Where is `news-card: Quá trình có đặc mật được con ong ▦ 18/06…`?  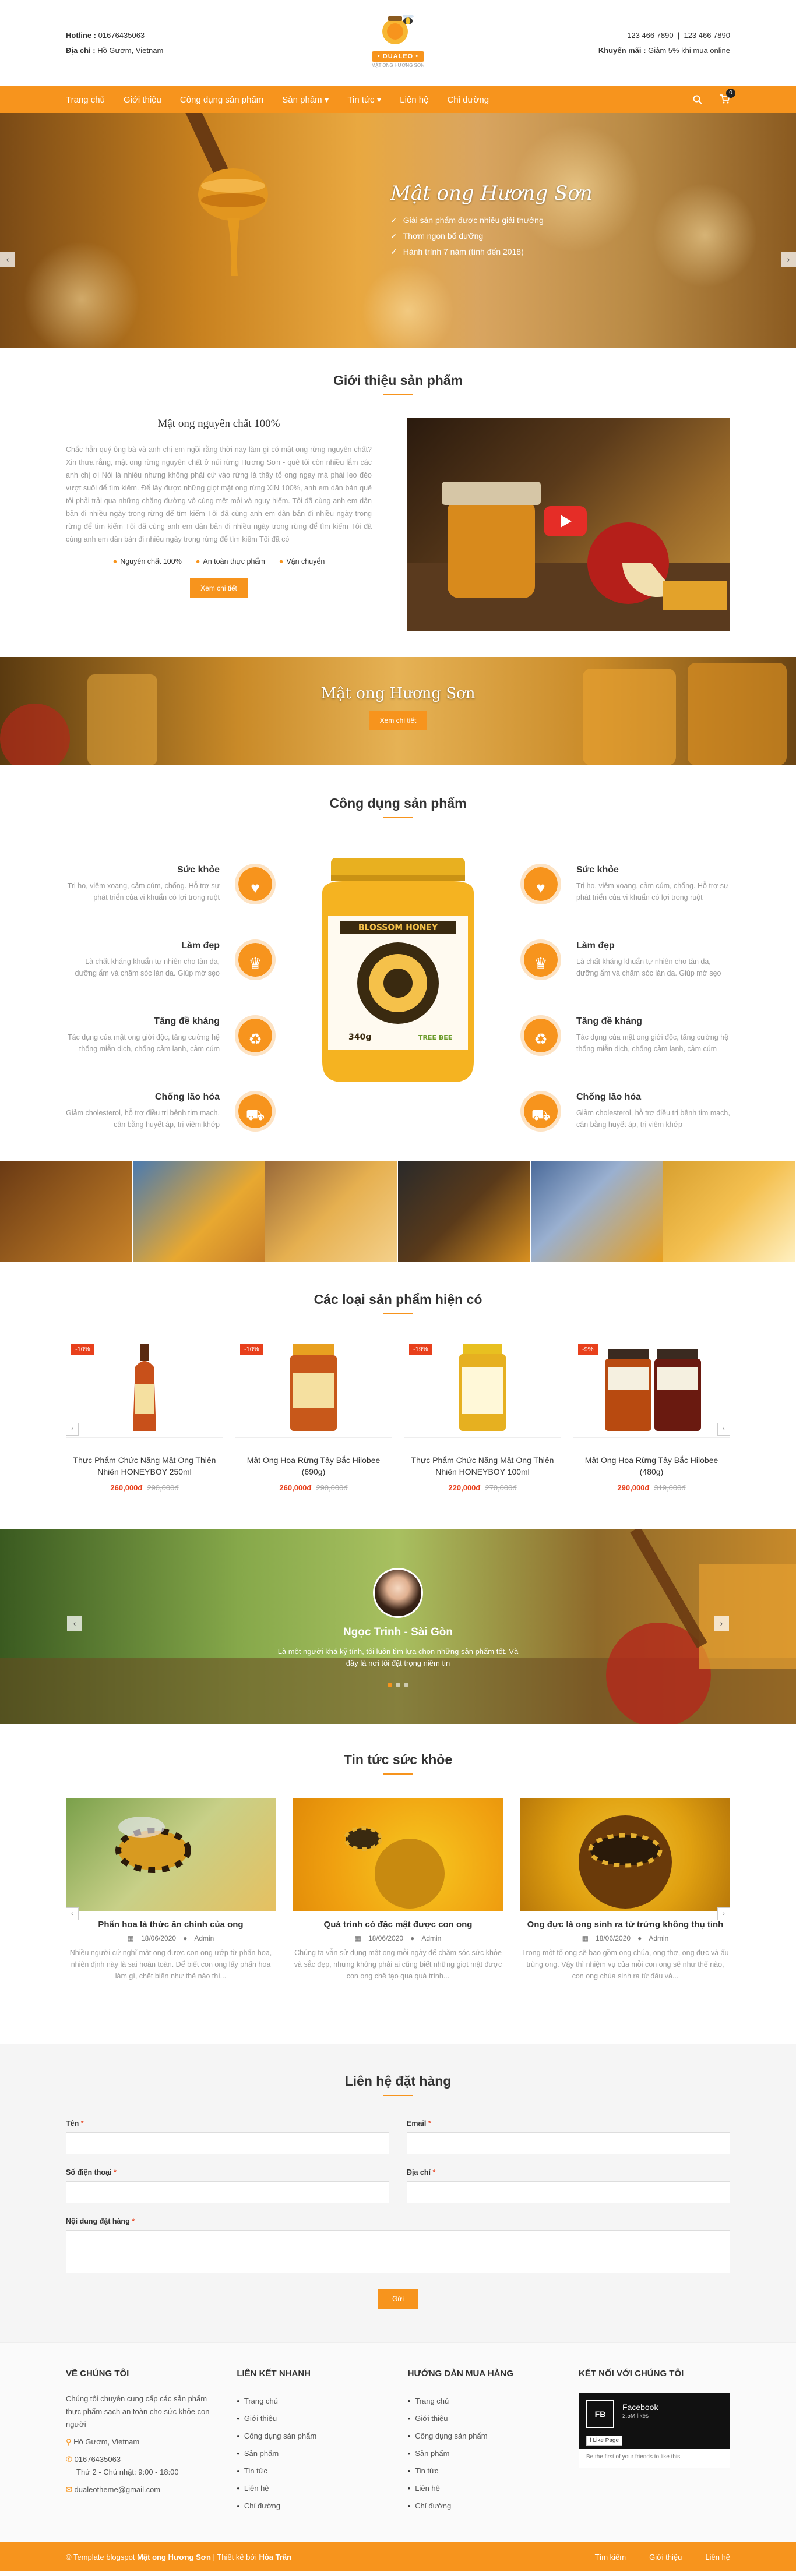
news-card: Quá trình có đặc mật được con ong ▦ 18/06… is located at coordinates (398, 1890).